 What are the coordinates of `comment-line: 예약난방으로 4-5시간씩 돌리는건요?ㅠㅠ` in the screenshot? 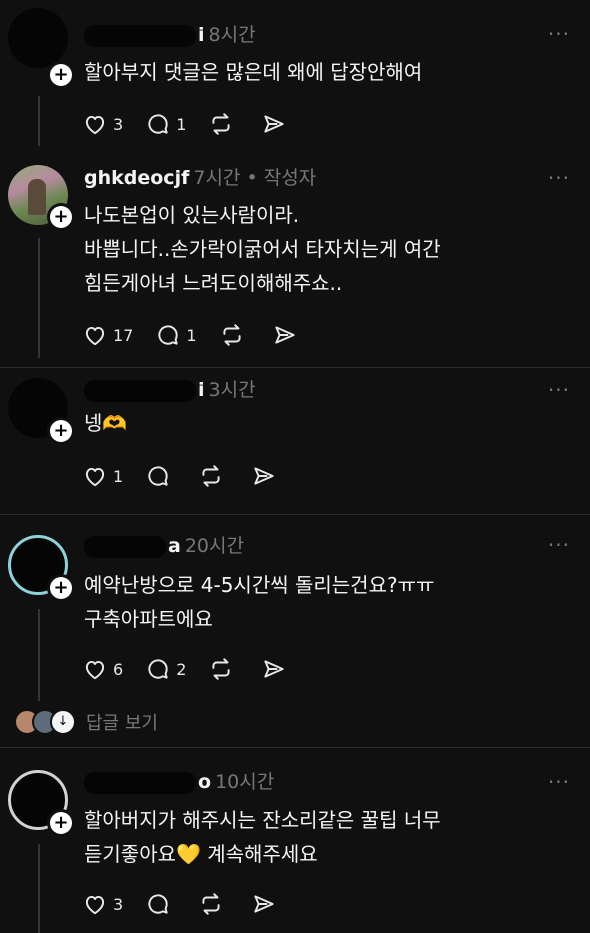 It's located at (259, 585).